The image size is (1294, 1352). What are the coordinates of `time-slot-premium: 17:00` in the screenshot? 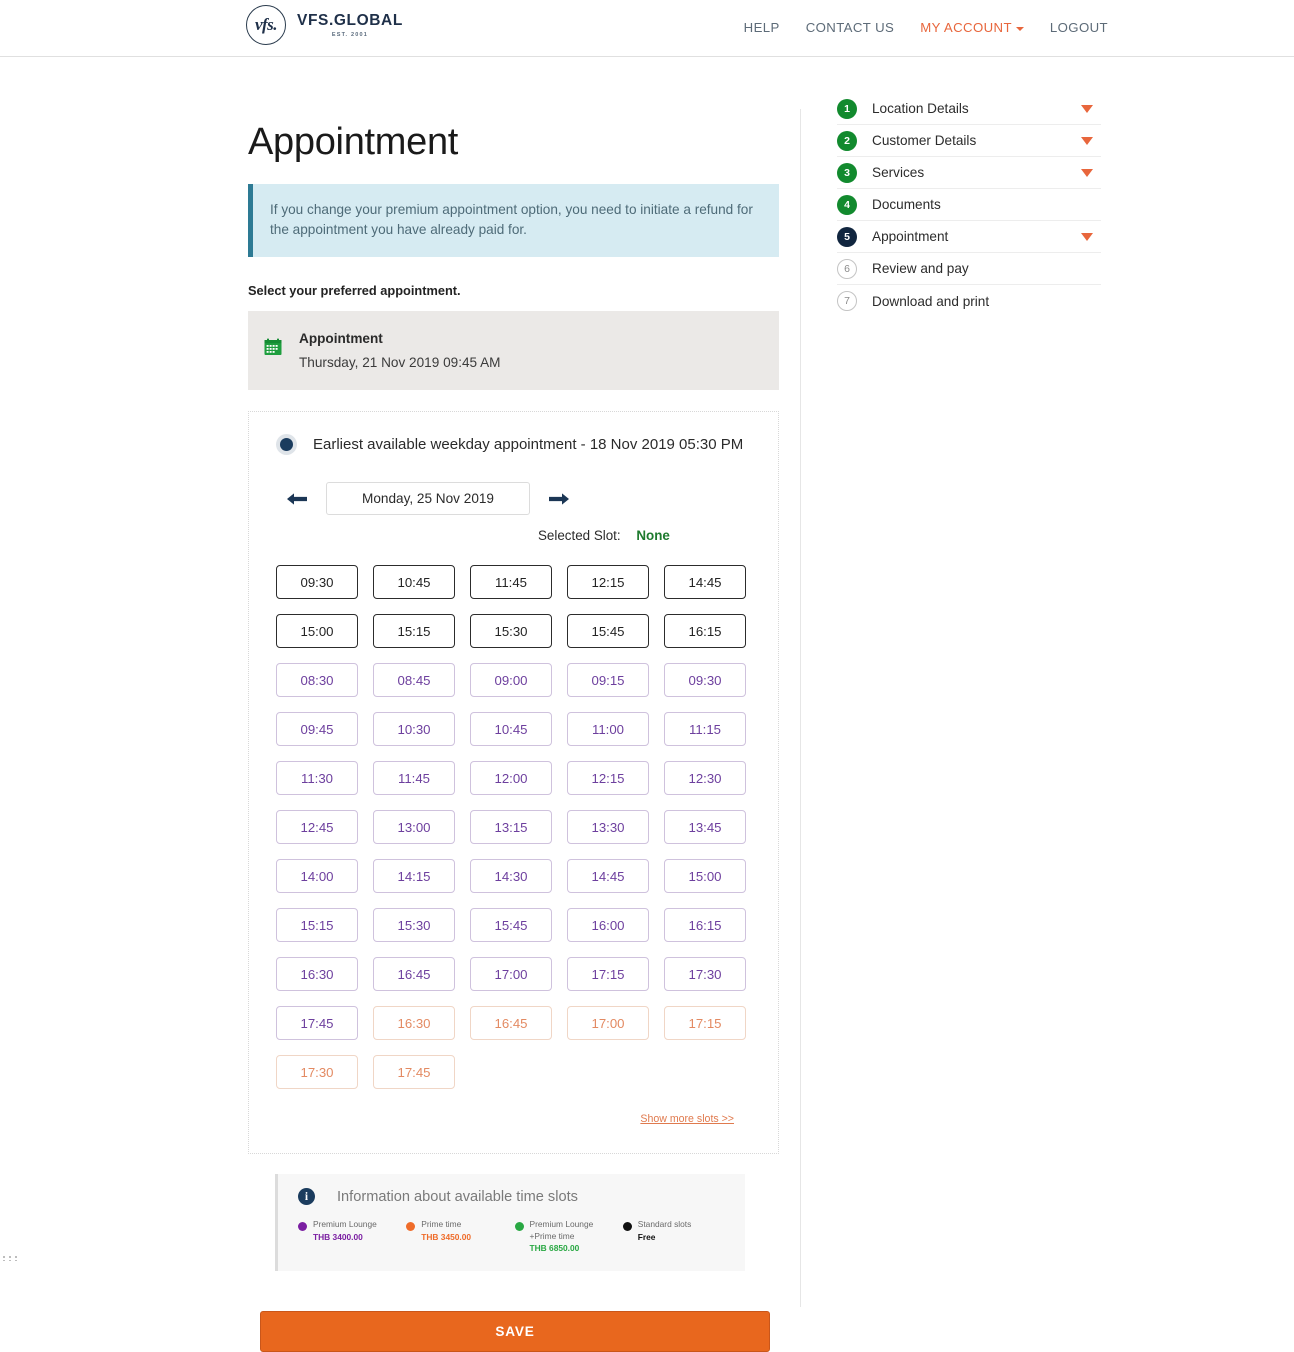 It's located at (511, 974).